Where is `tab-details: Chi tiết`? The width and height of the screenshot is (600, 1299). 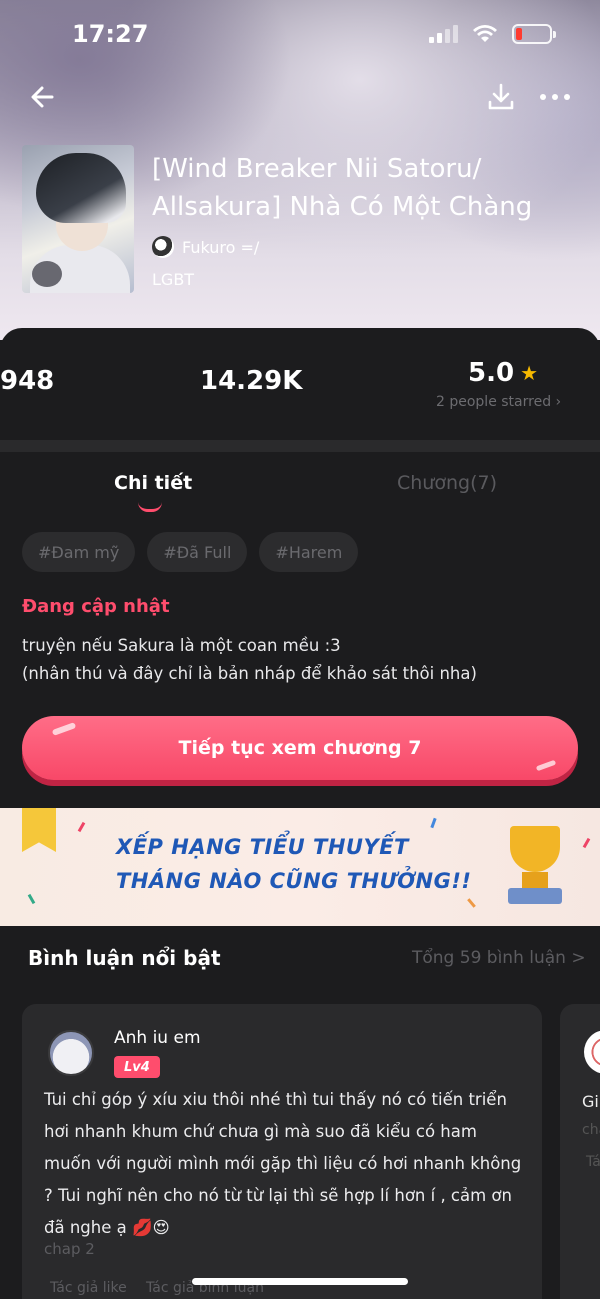 tab-details: Chi tiết is located at coordinates (153, 483).